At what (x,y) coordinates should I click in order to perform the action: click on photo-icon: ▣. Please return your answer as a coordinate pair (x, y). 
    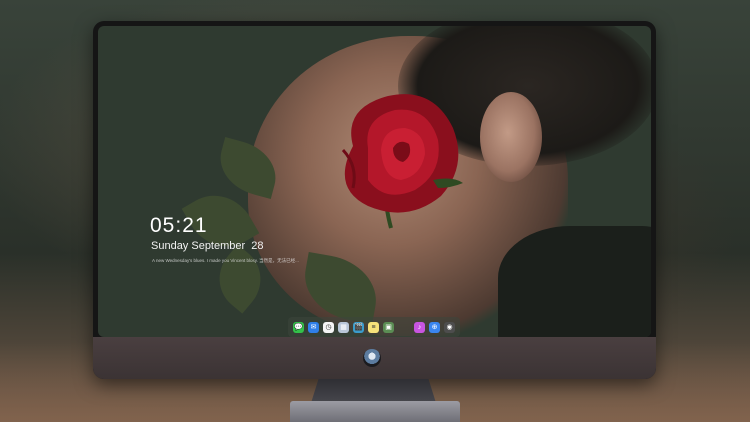
    Looking at the image, I should click on (388, 327).